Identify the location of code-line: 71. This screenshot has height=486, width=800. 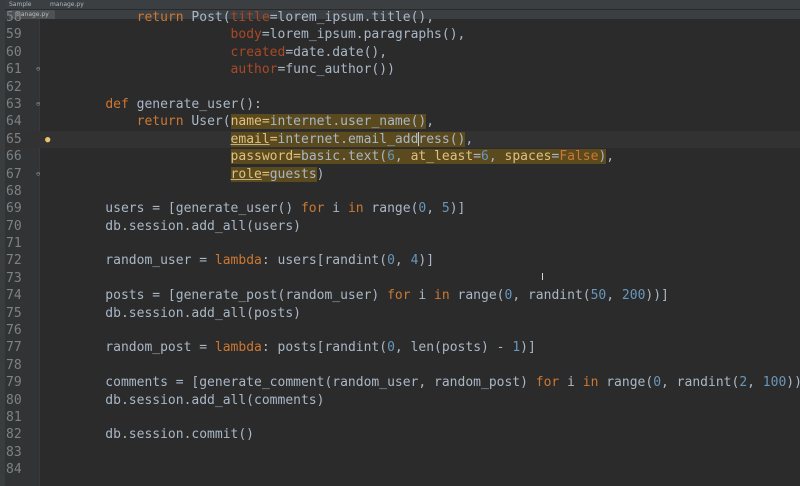
(402, 243).